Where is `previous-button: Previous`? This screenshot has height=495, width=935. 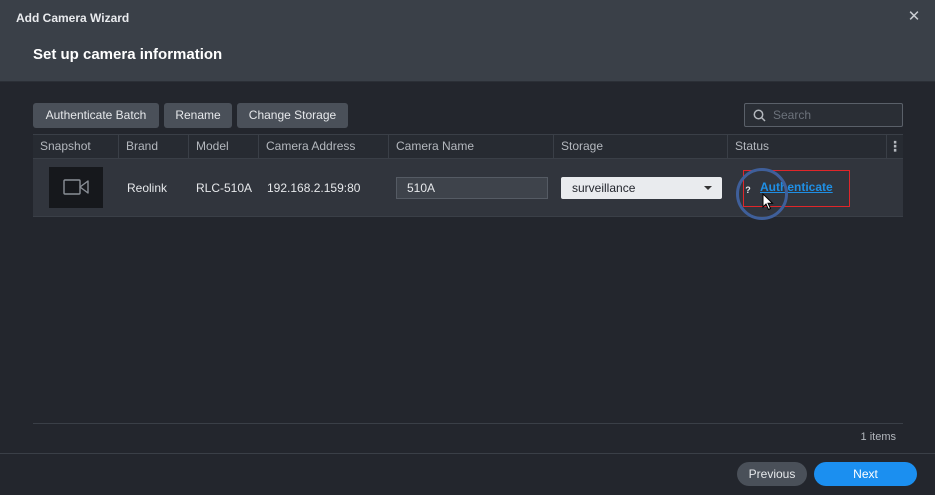 previous-button: Previous is located at coordinates (772, 474).